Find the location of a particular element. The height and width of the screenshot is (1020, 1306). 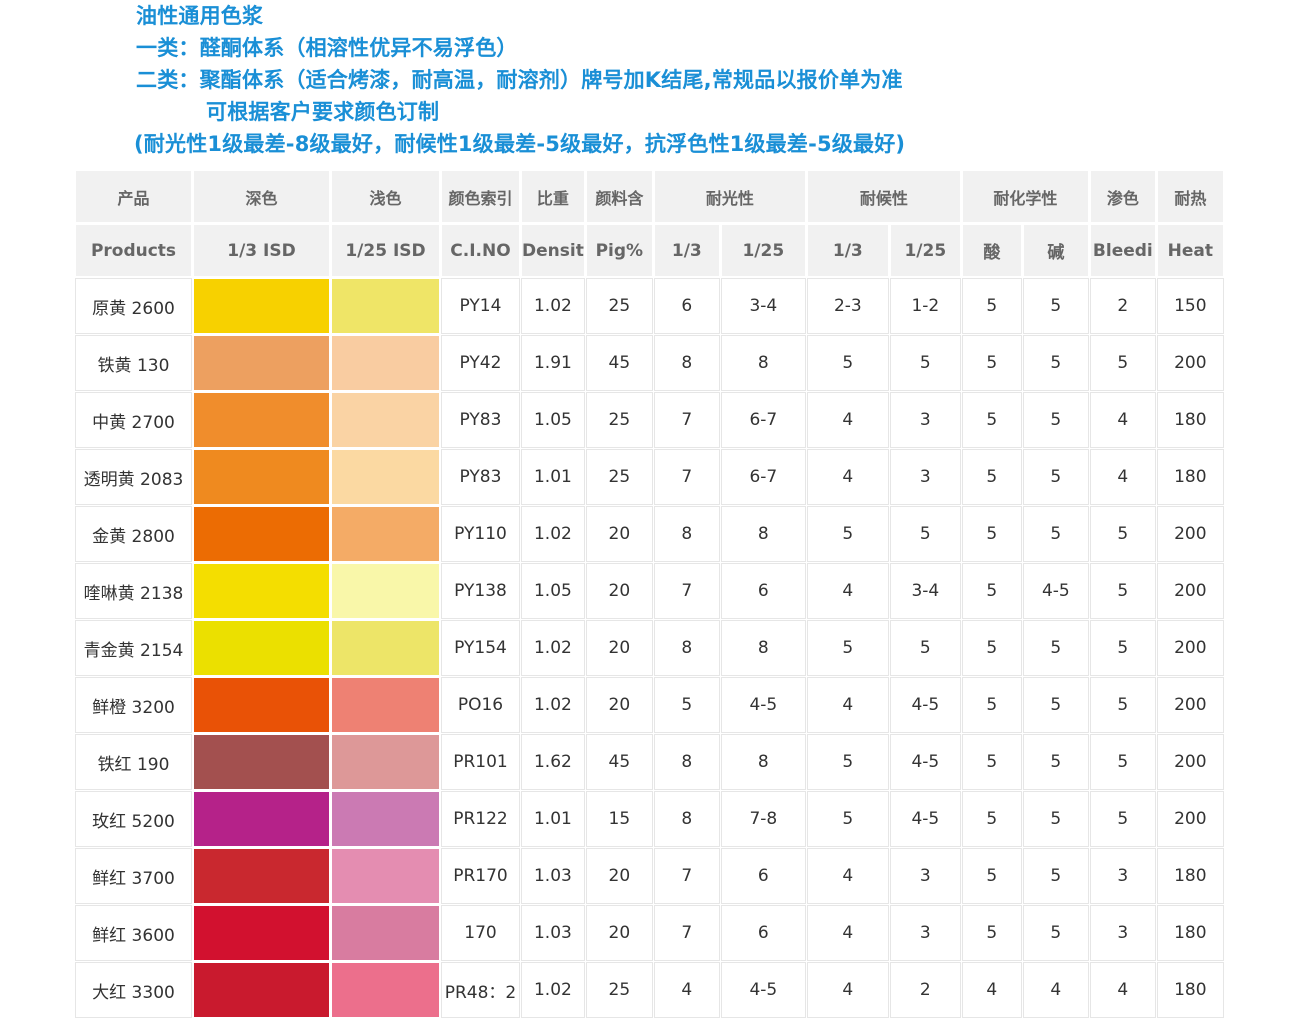

col-header-heat-en: Heat is located at coordinates (1190, 250).